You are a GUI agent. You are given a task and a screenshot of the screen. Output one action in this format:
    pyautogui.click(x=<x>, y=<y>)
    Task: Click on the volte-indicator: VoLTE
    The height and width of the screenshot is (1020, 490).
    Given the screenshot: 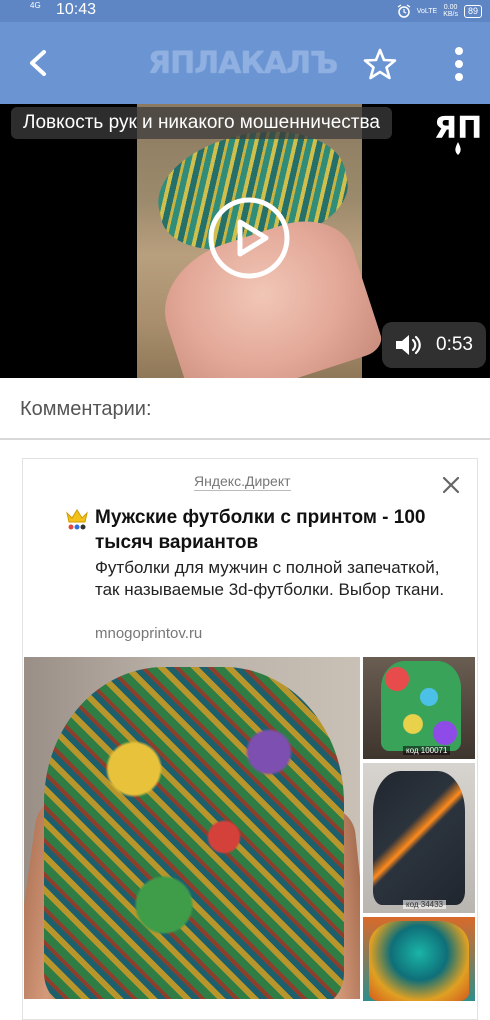 What is the action you would take?
    pyautogui.click(x=427, y=11)
    